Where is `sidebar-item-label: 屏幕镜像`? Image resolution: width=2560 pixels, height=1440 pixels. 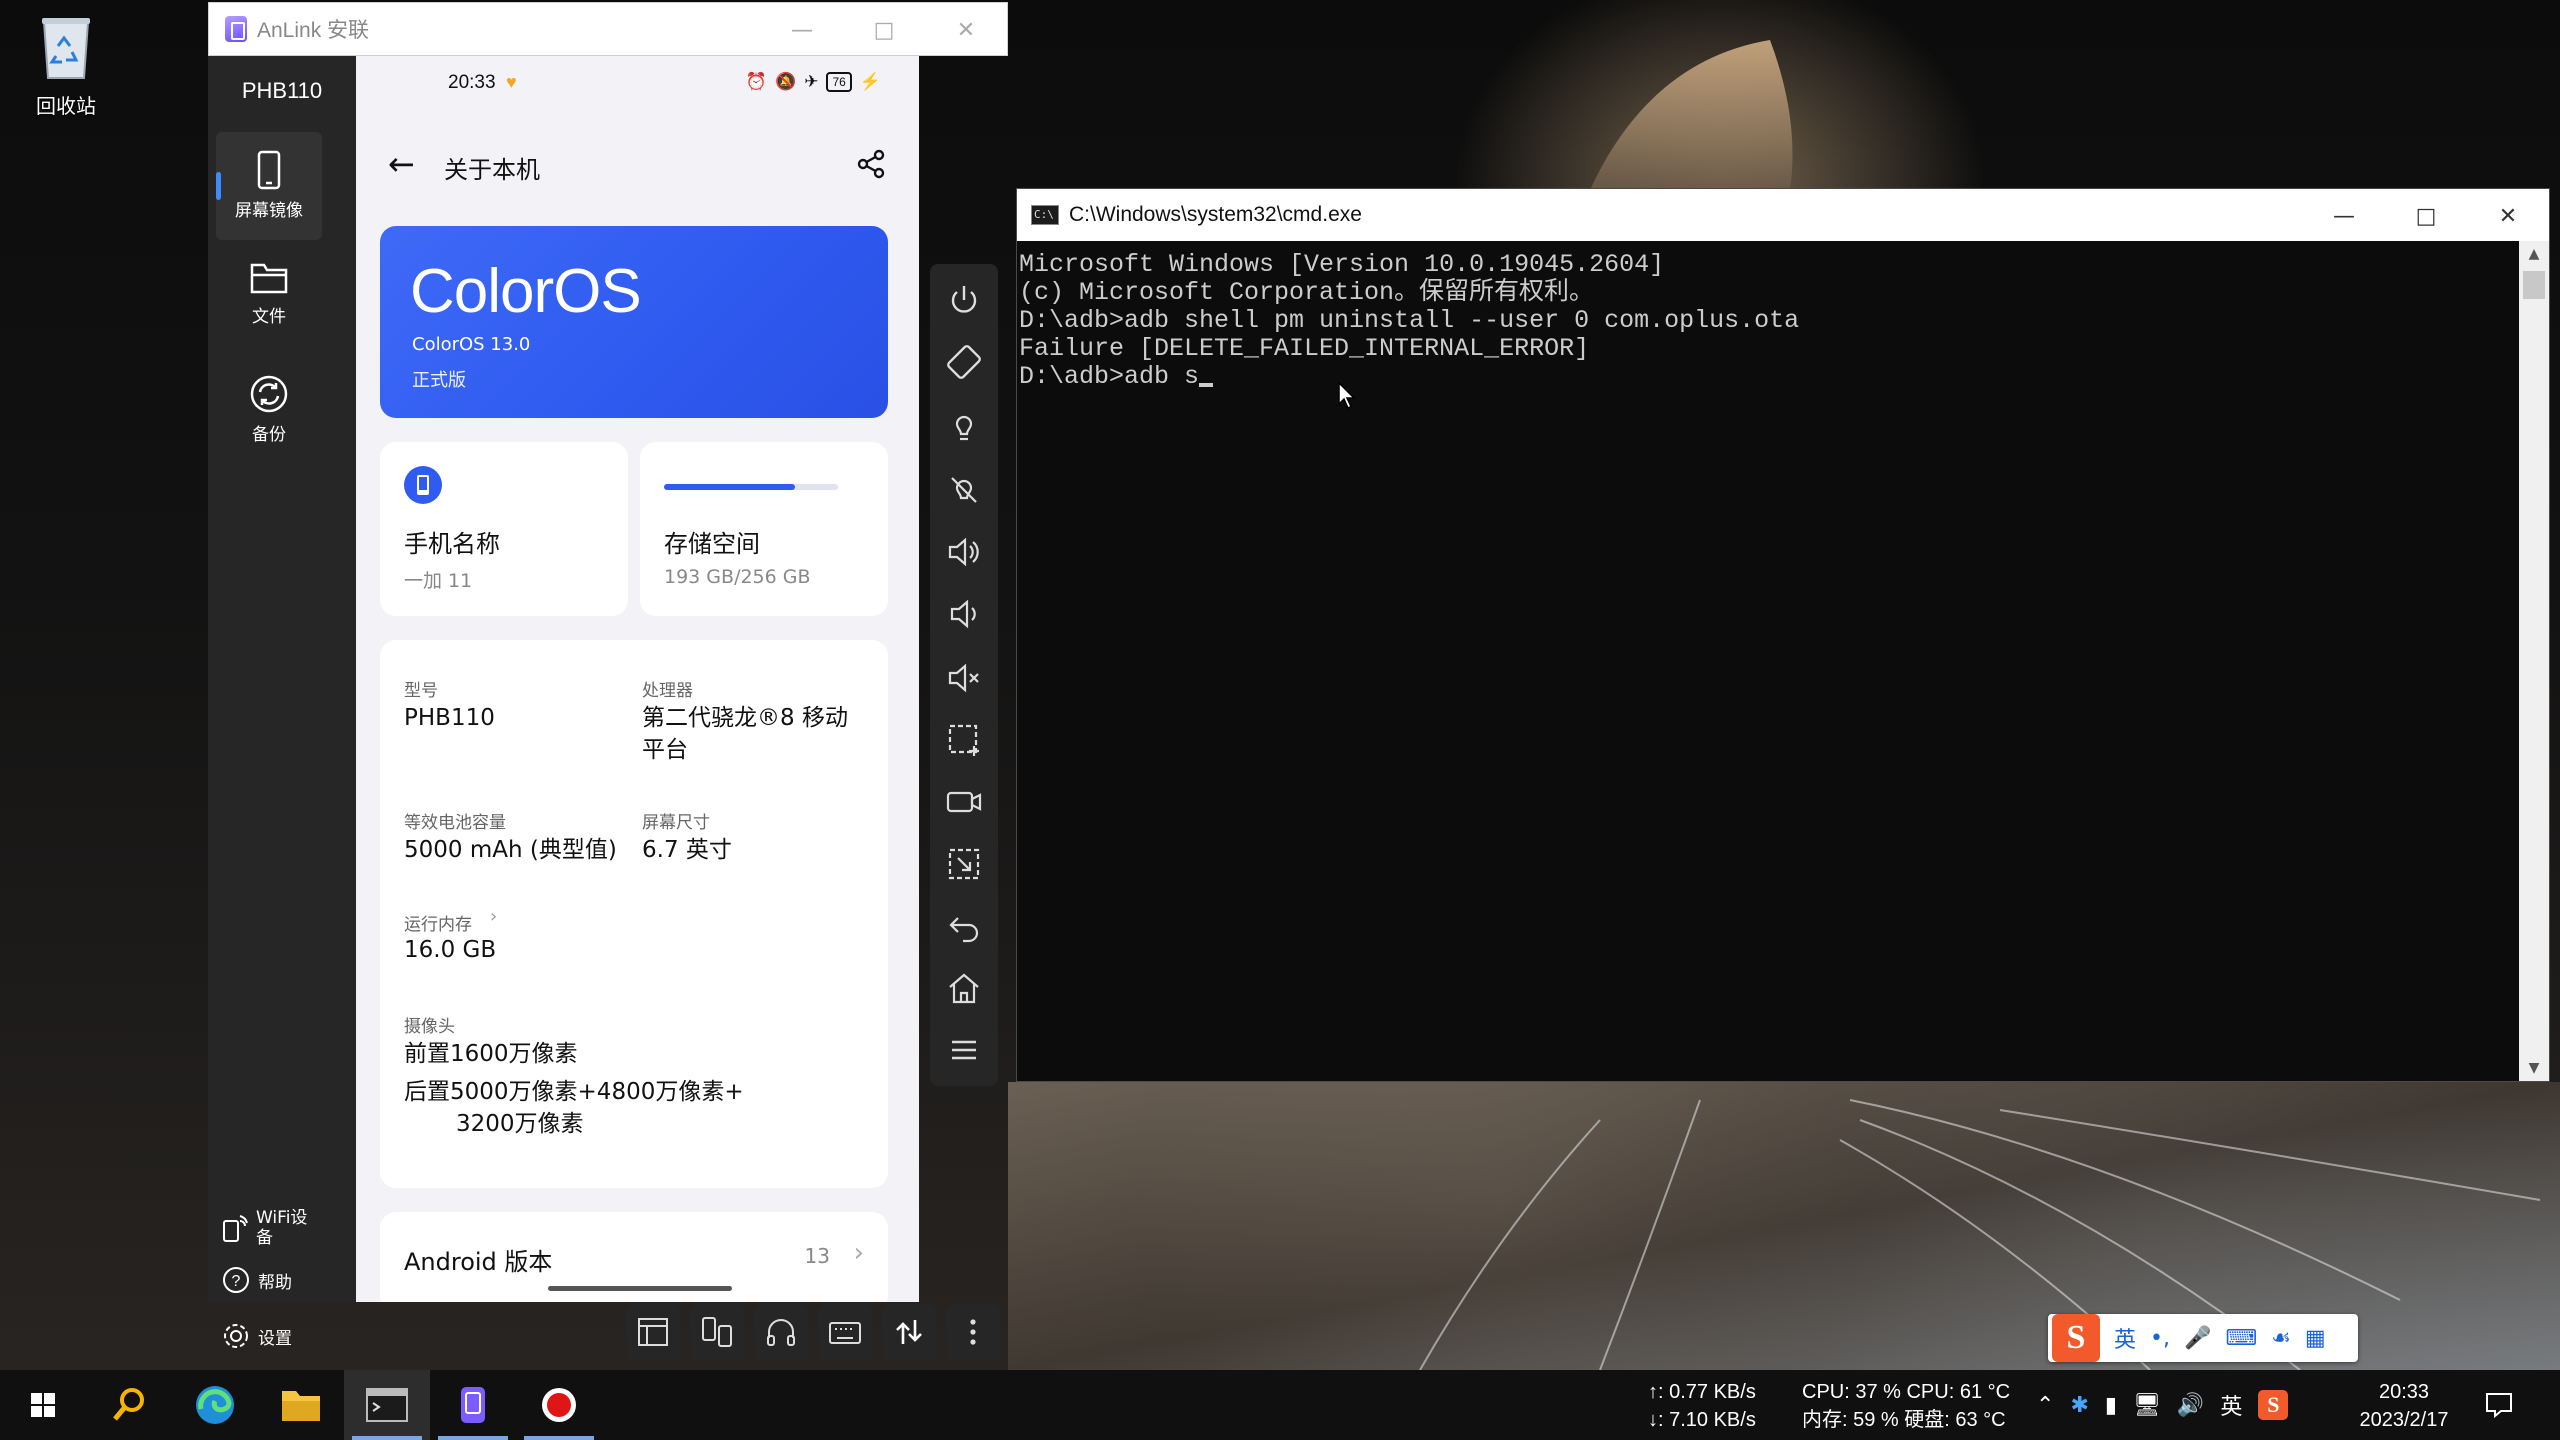 sidebar-item-label: 屏幕镜像 is located at coordinates (269, 211).